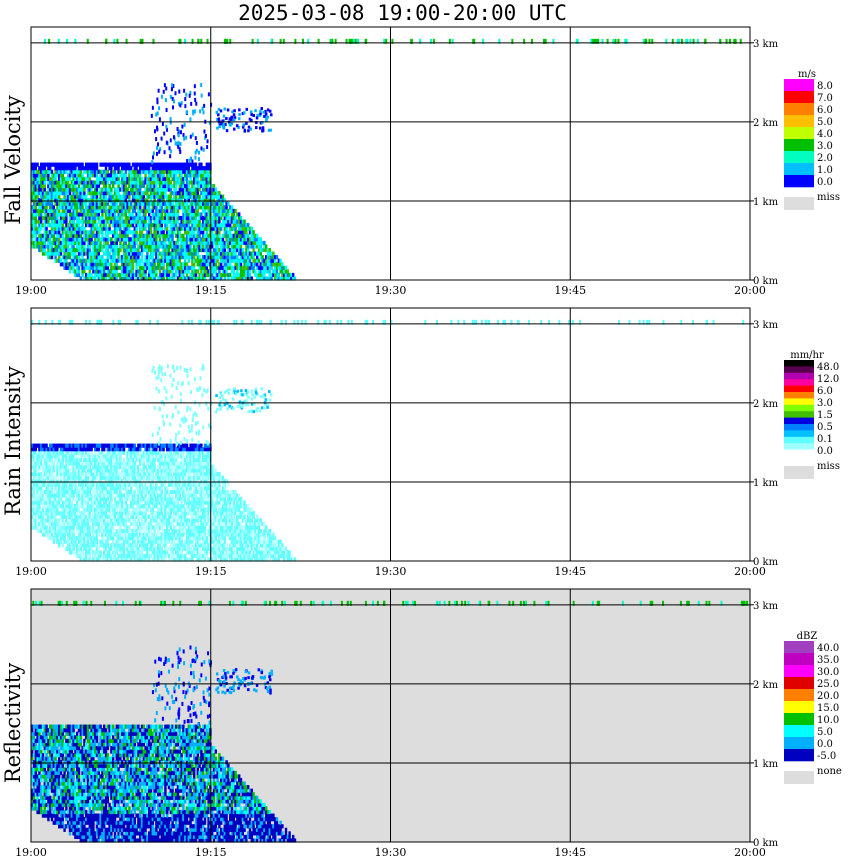  Describe the element at coordinates (828, 648) in the screenshot. I see `panel-3-colorbar-label: 40.0` at that location.